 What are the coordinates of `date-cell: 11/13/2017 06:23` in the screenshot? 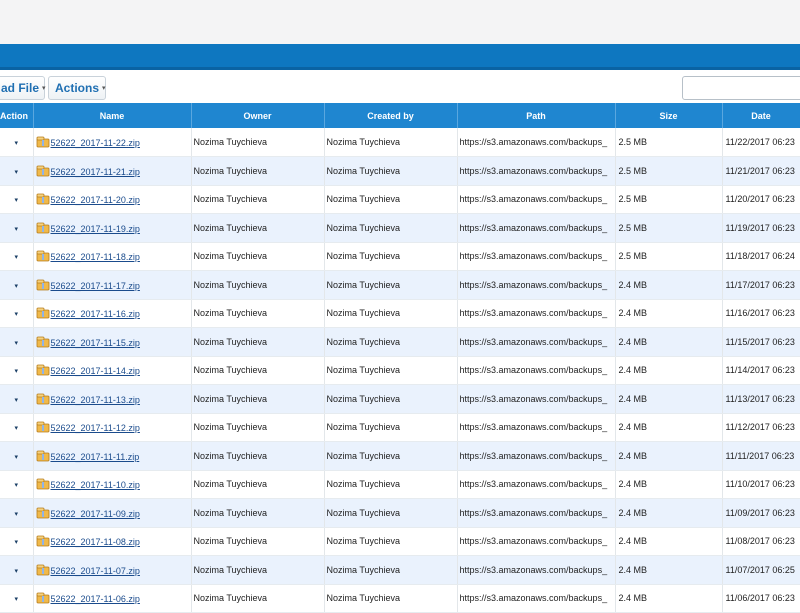 It's located at (761, 399).